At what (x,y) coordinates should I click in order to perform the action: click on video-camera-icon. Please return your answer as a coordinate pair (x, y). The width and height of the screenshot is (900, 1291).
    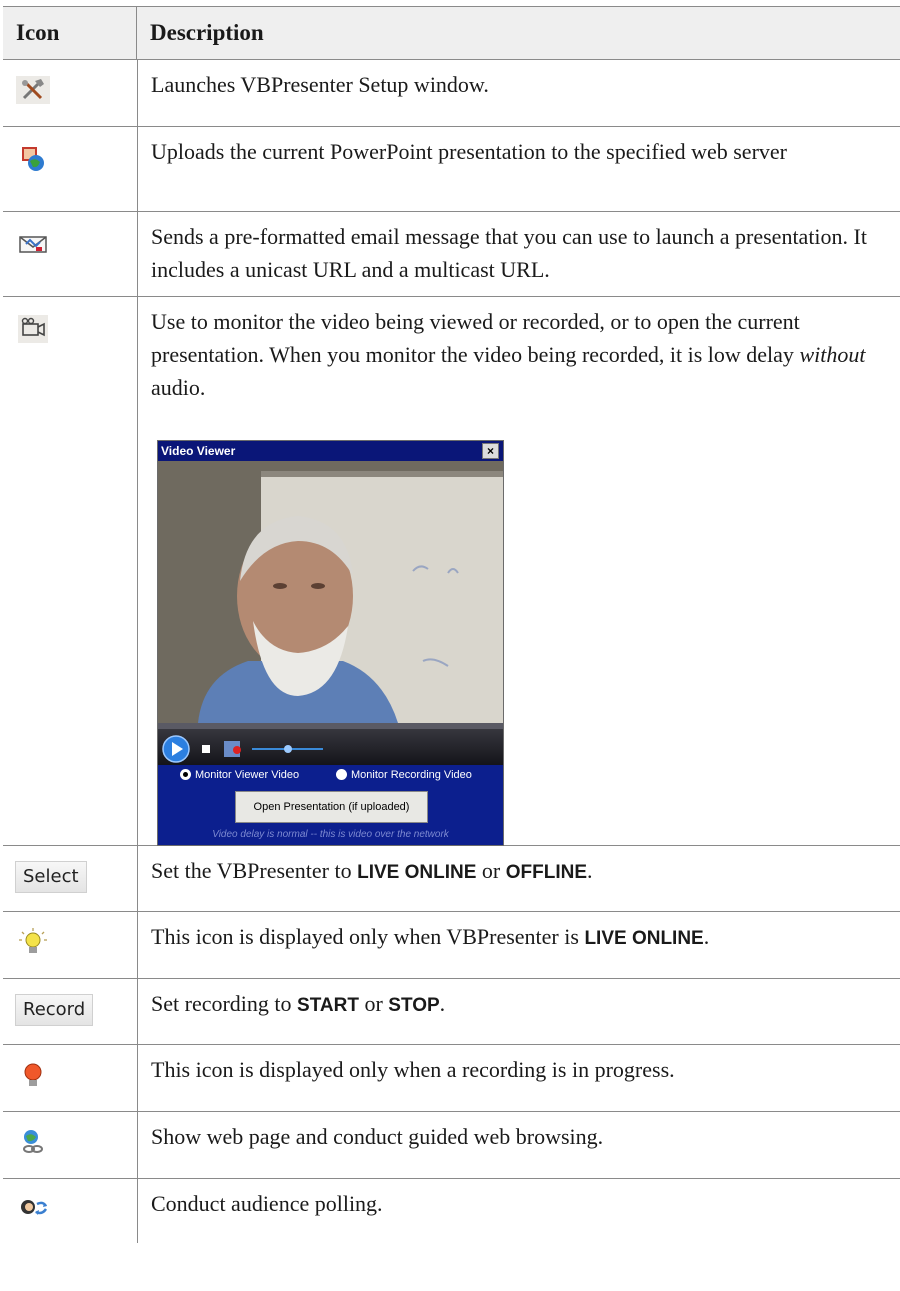
    Looking at the image, I should click on (33, 329).